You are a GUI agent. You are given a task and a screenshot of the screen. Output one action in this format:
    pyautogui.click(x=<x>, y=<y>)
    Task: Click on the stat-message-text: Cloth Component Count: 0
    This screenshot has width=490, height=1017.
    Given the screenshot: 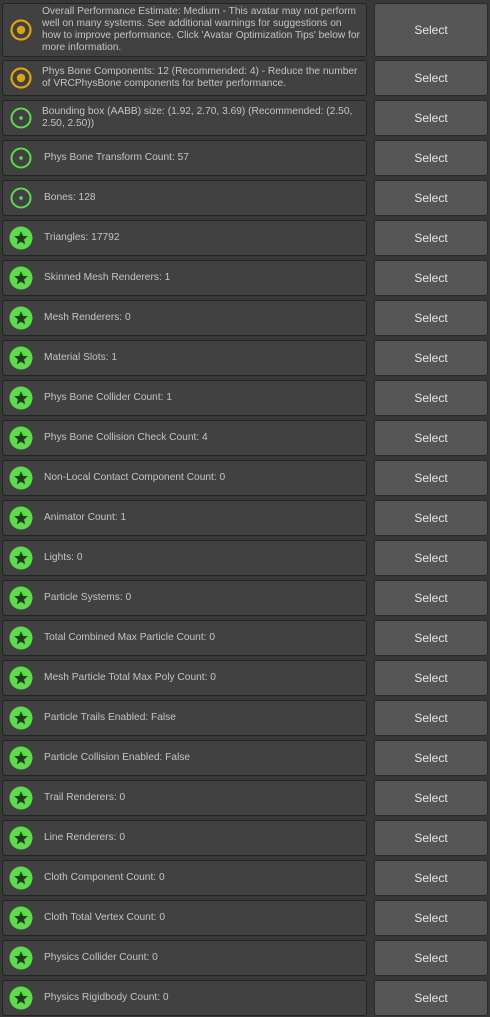 What is the action you would take?
    pyautogui.click(x=104, y=877)
    